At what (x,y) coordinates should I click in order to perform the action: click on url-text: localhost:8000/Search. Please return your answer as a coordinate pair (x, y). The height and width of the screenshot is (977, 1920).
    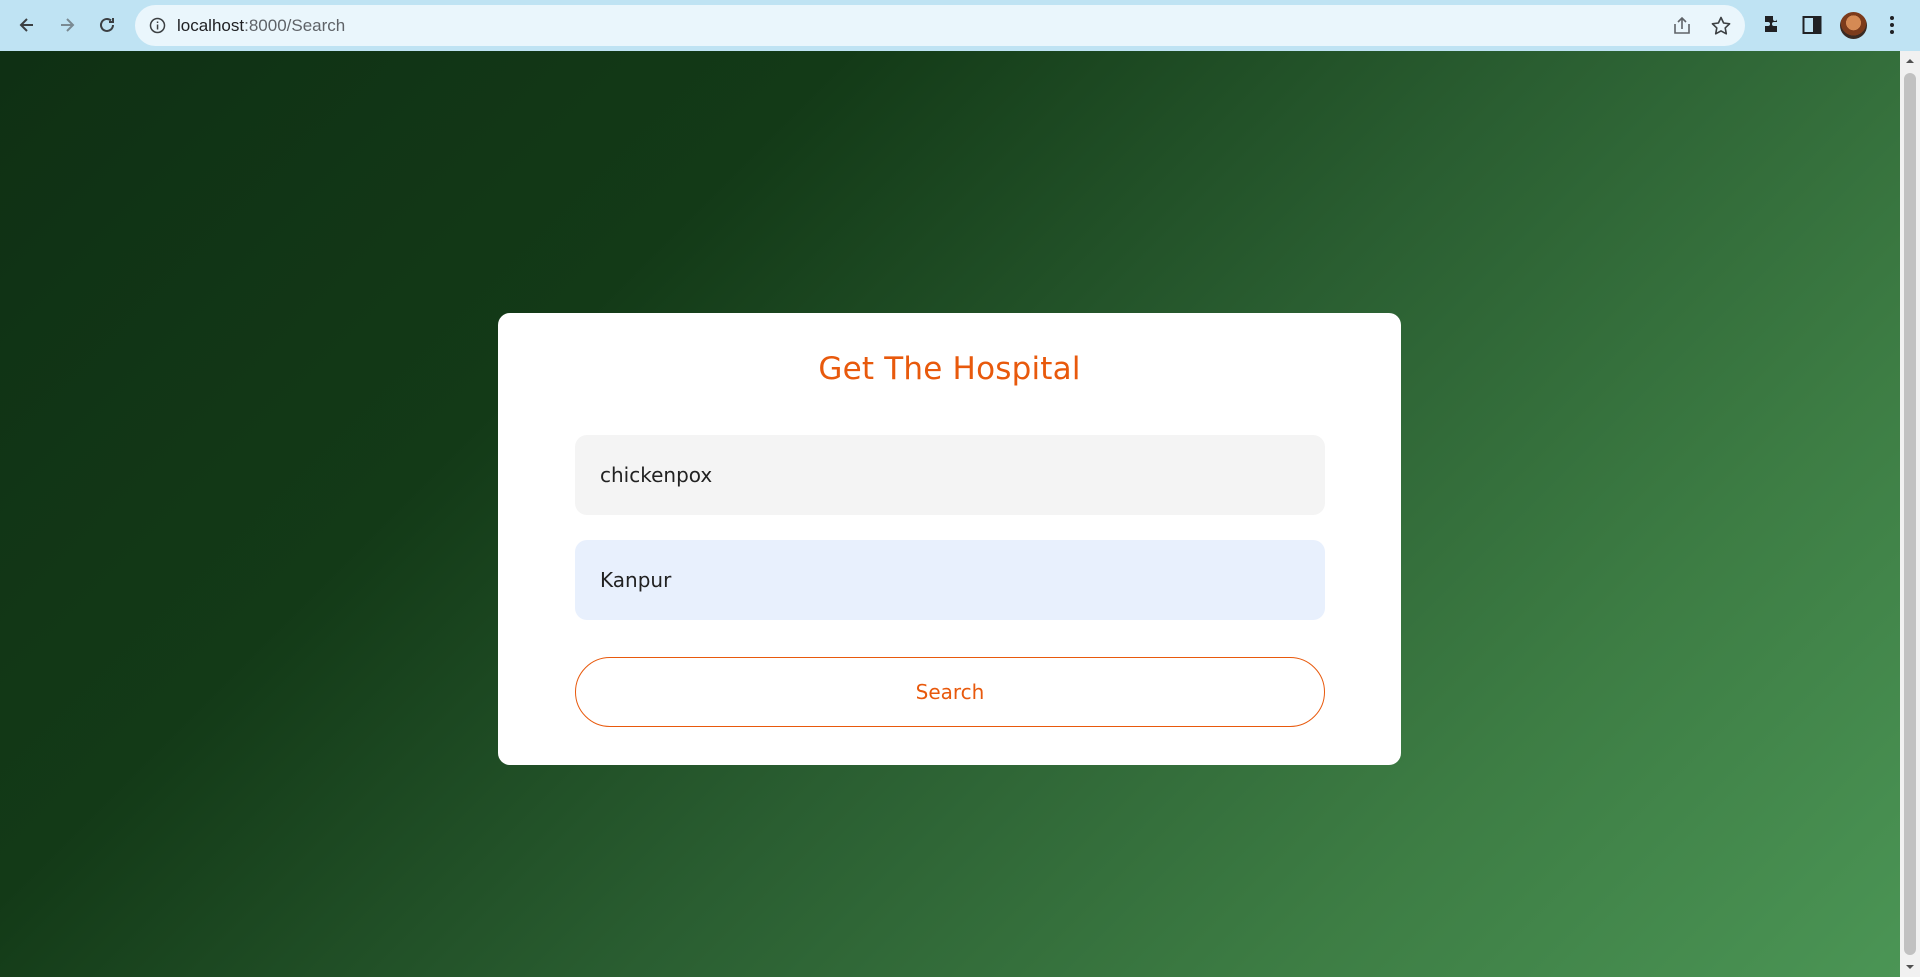
    Looking at the image, I should click on (261, 25).